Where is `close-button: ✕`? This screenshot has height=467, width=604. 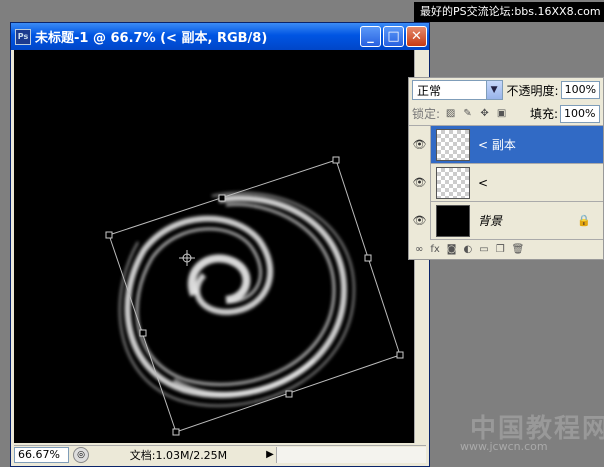
close-button: ✕ is located at coordinates (416, 36).